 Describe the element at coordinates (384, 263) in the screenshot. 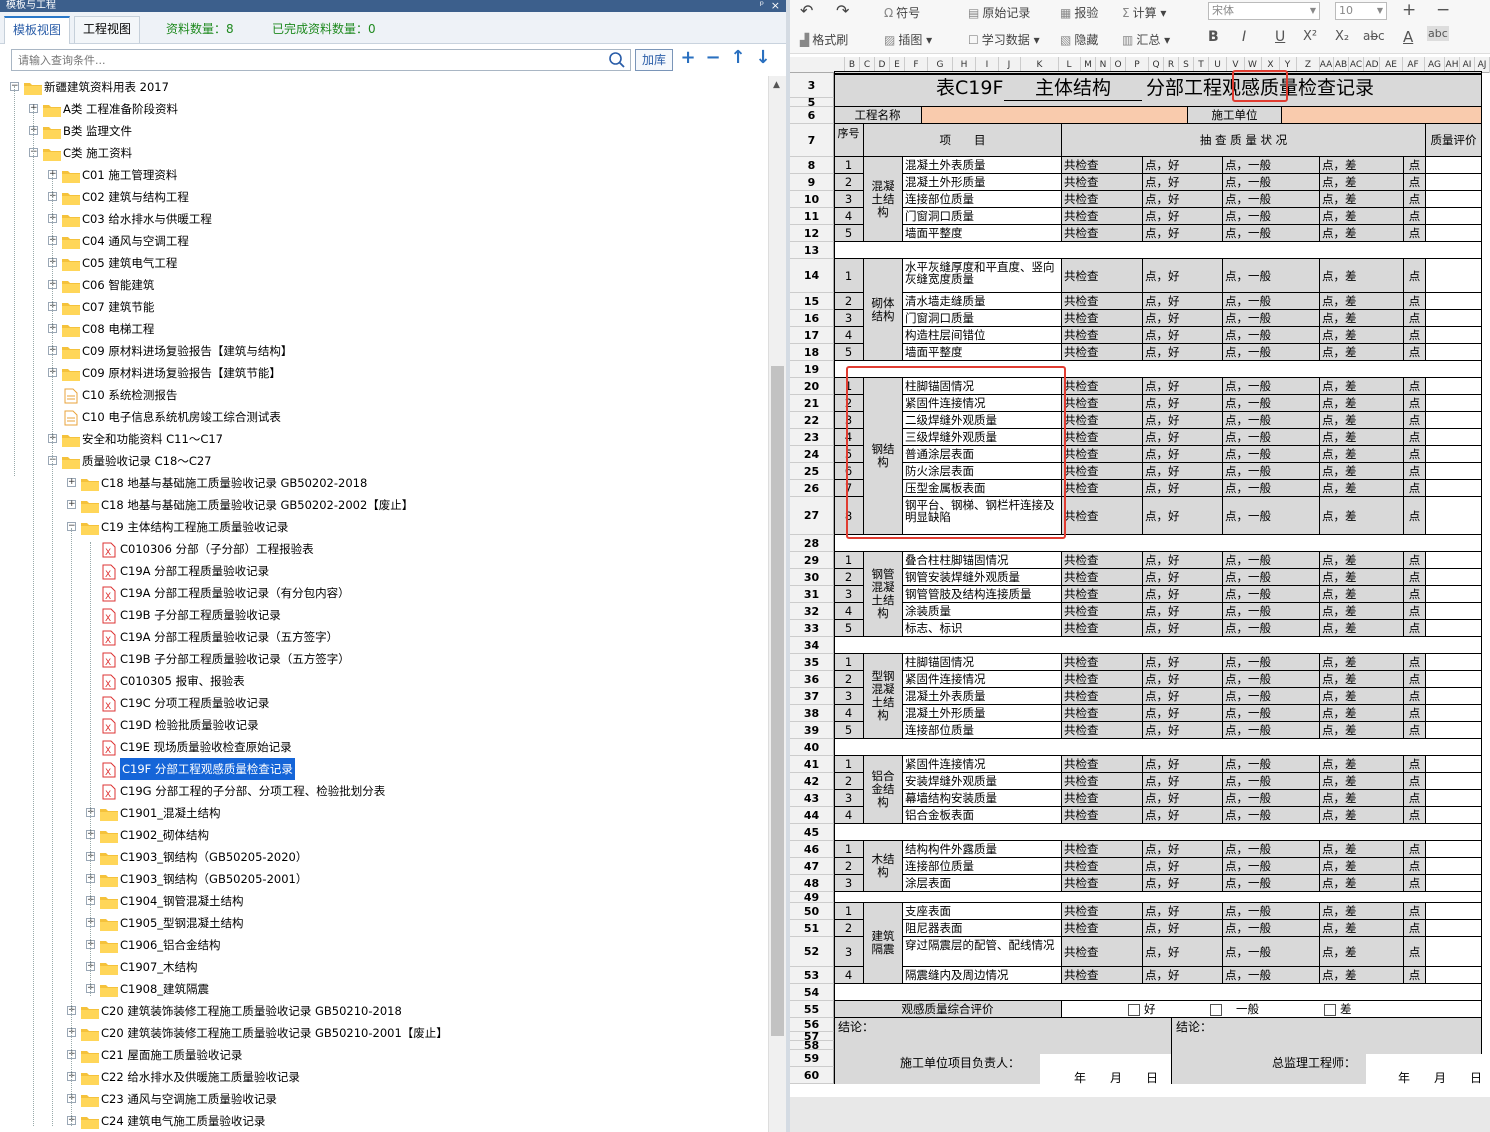

I see `tree-item: + C05 建筑电气工程` at that location.